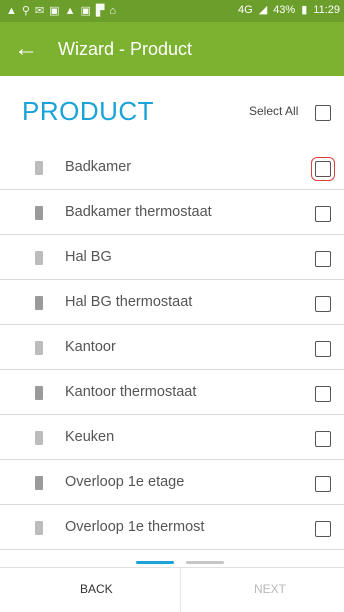 The height and width of the screenshot is (612, 344). Describe the element at coordinates (112, 11) in the screenshot. I see `android-icon: ⌂` at that location.